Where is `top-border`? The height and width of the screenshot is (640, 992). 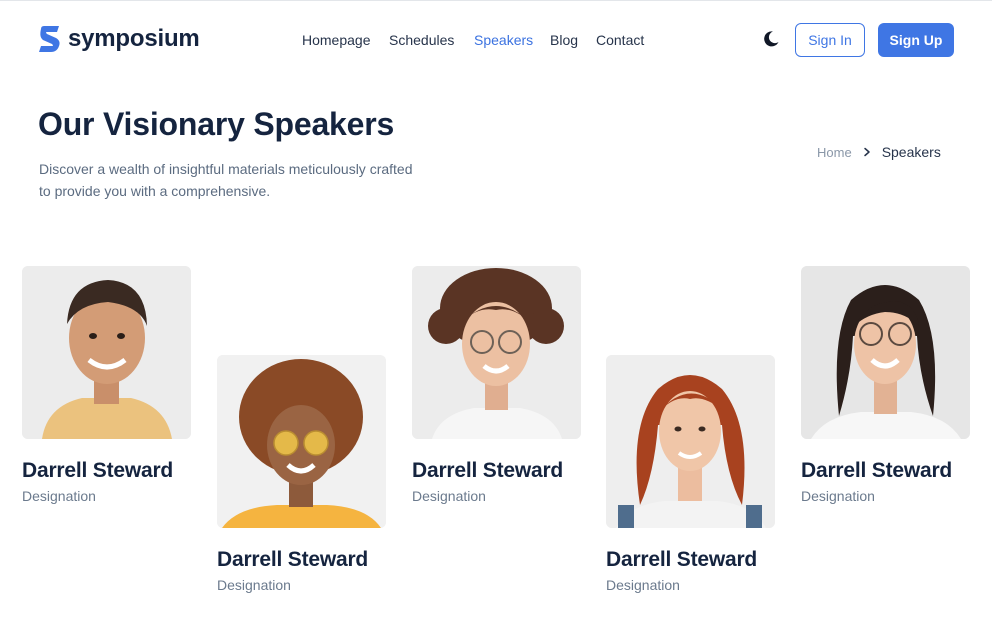 top-border is located at coordinates (496, 0).